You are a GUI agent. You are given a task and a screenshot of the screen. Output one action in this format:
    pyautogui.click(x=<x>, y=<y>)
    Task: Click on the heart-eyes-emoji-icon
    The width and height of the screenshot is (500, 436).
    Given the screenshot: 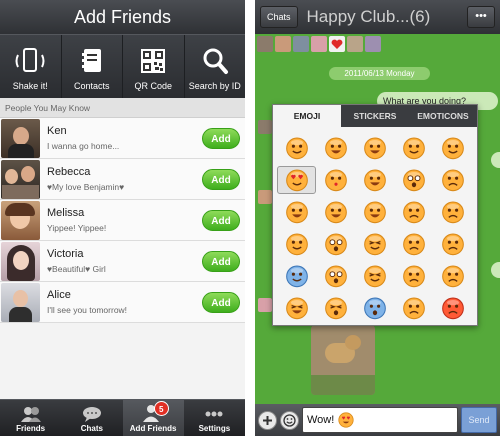 What is the action you would take?
    pyautogui.click(x=346, y=420)
    